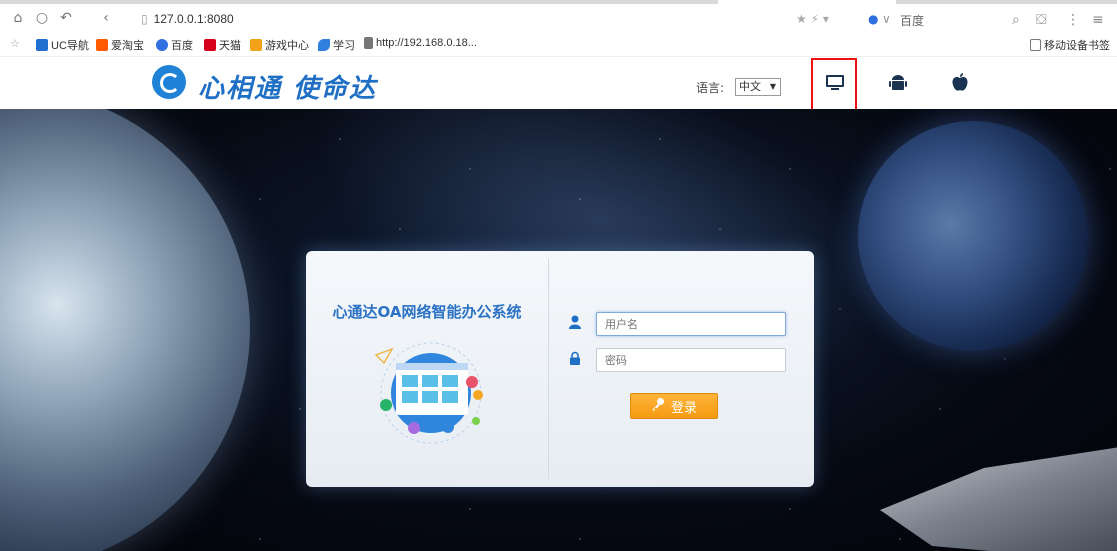 The height and width of the screenshot is (551, 1117). Describe the element at coordinates (144, 19) in the screenshot. I see `page-icon: ▯` at that location.